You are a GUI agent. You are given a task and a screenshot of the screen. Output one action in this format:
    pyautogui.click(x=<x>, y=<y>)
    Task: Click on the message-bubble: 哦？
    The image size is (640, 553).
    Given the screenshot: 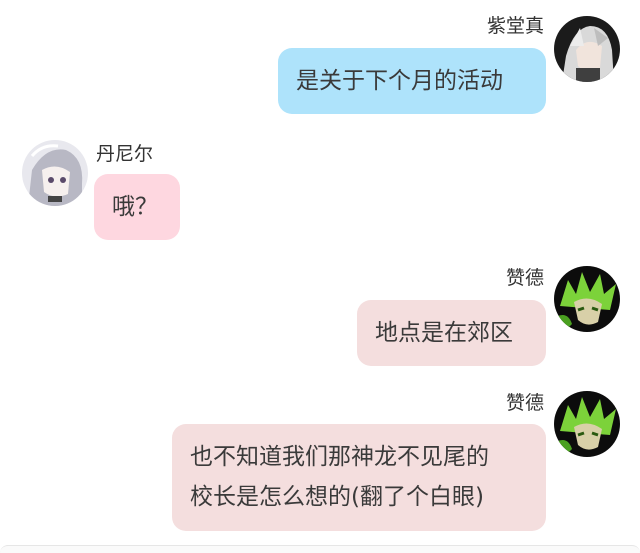 What is the action you would take?
    pyautogui.click(x=137, y=207)
    